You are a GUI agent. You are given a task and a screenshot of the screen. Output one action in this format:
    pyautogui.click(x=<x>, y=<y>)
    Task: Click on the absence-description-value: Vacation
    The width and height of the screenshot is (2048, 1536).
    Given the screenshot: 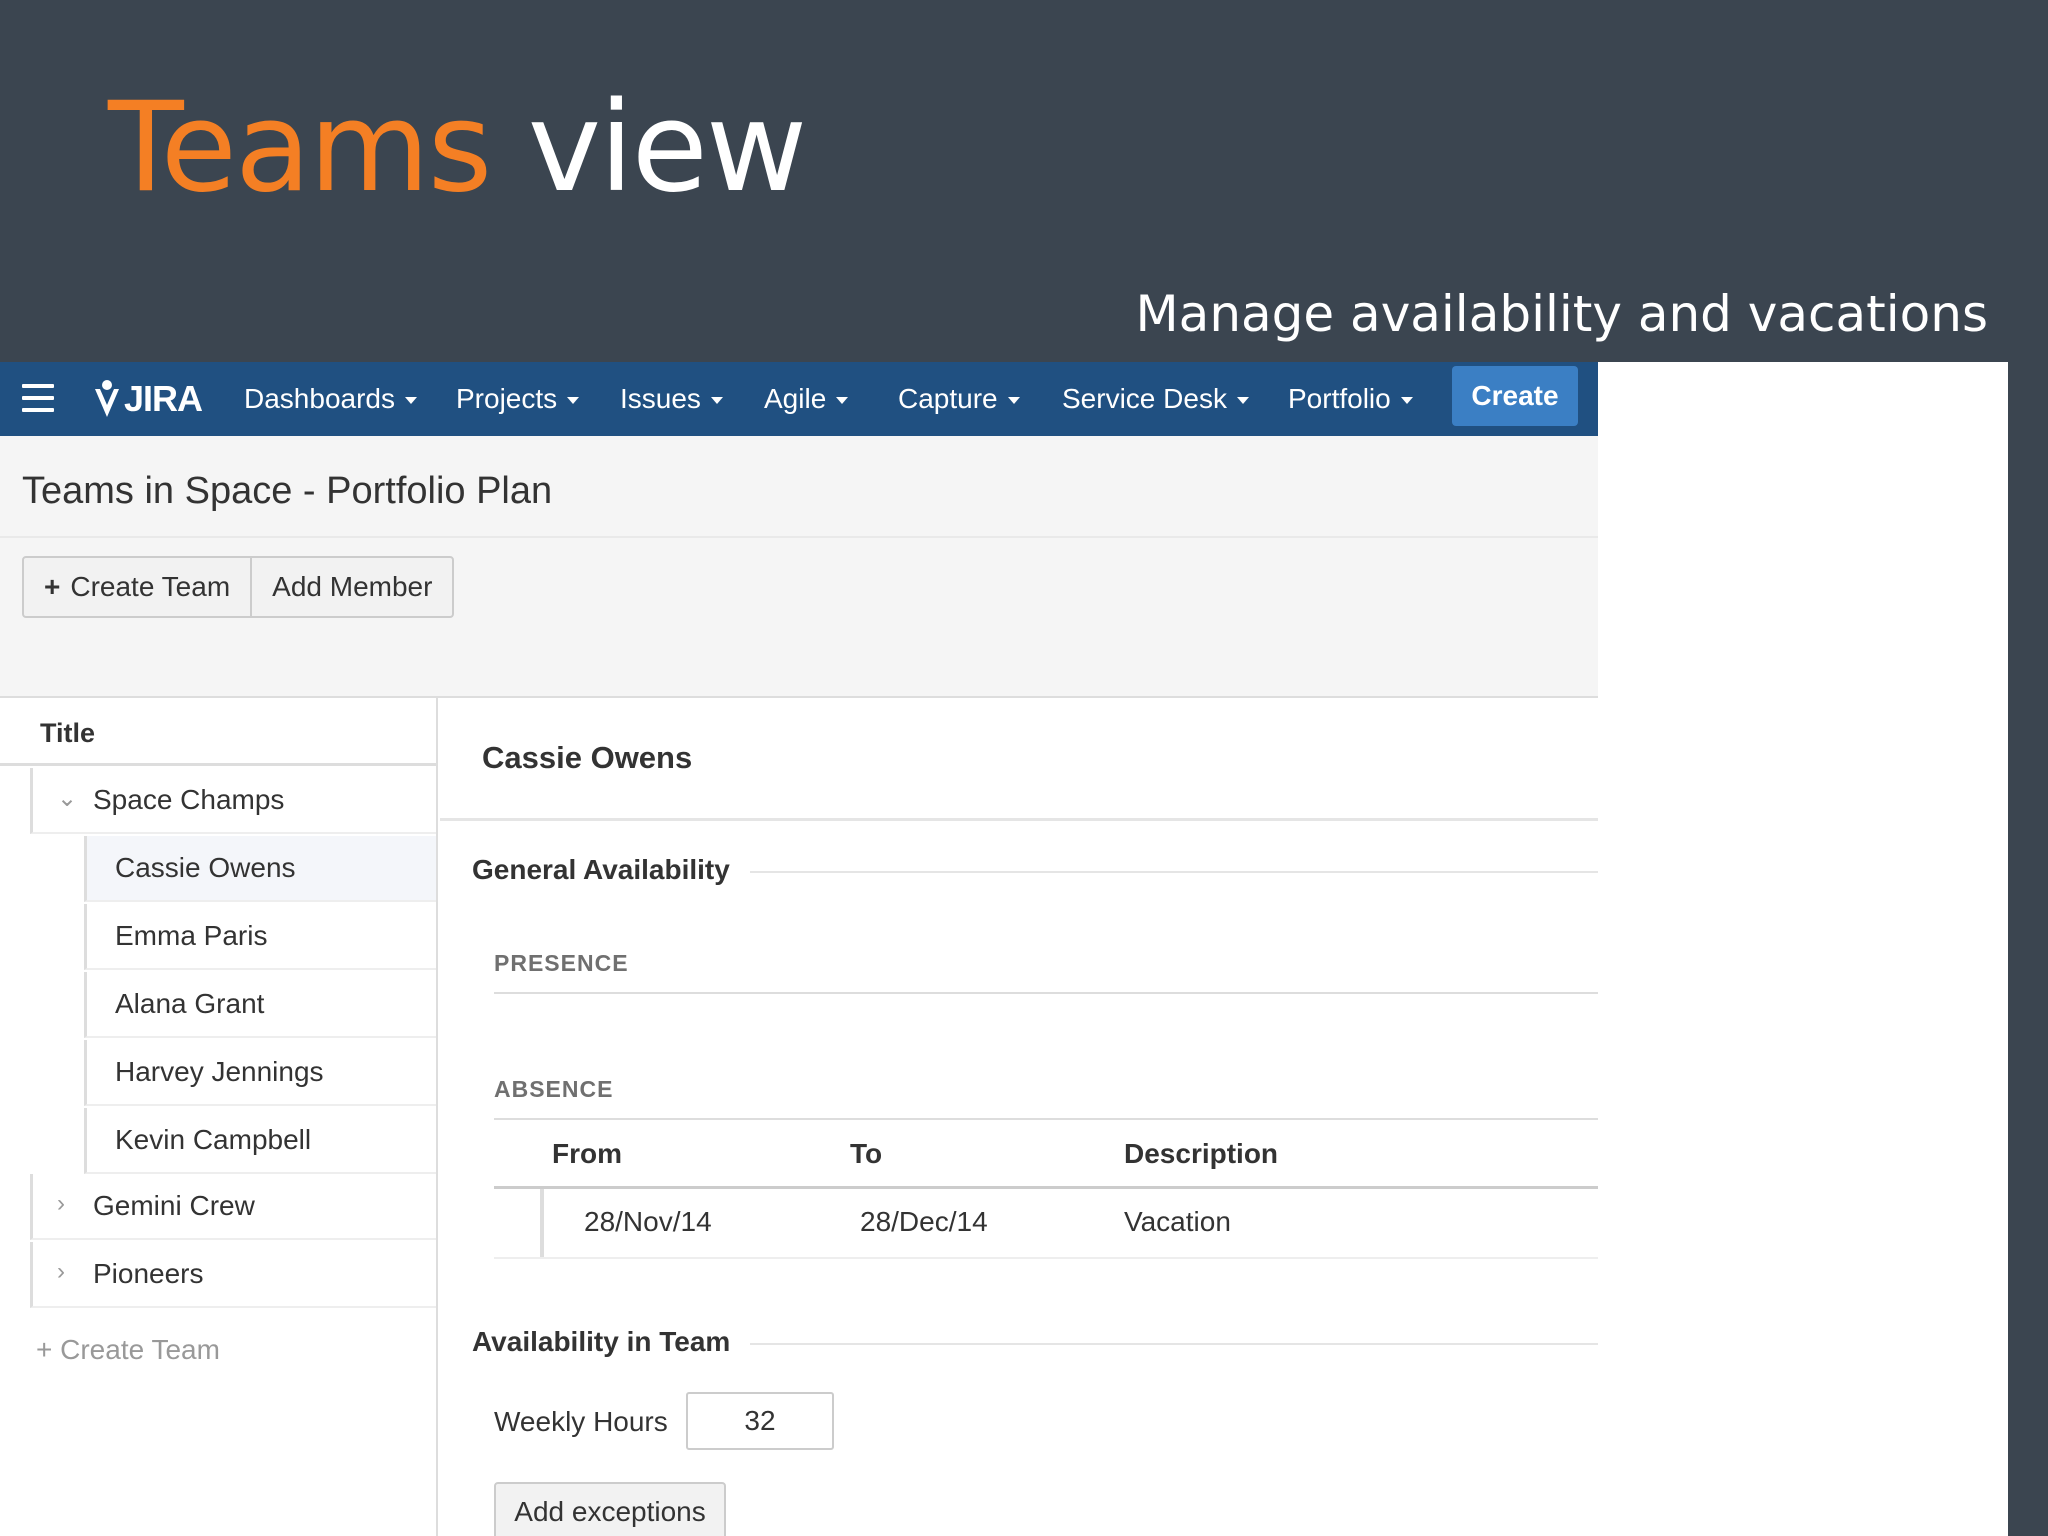 What is the action you would take?
    pyautogui.click(x=1177, y=1221)
    